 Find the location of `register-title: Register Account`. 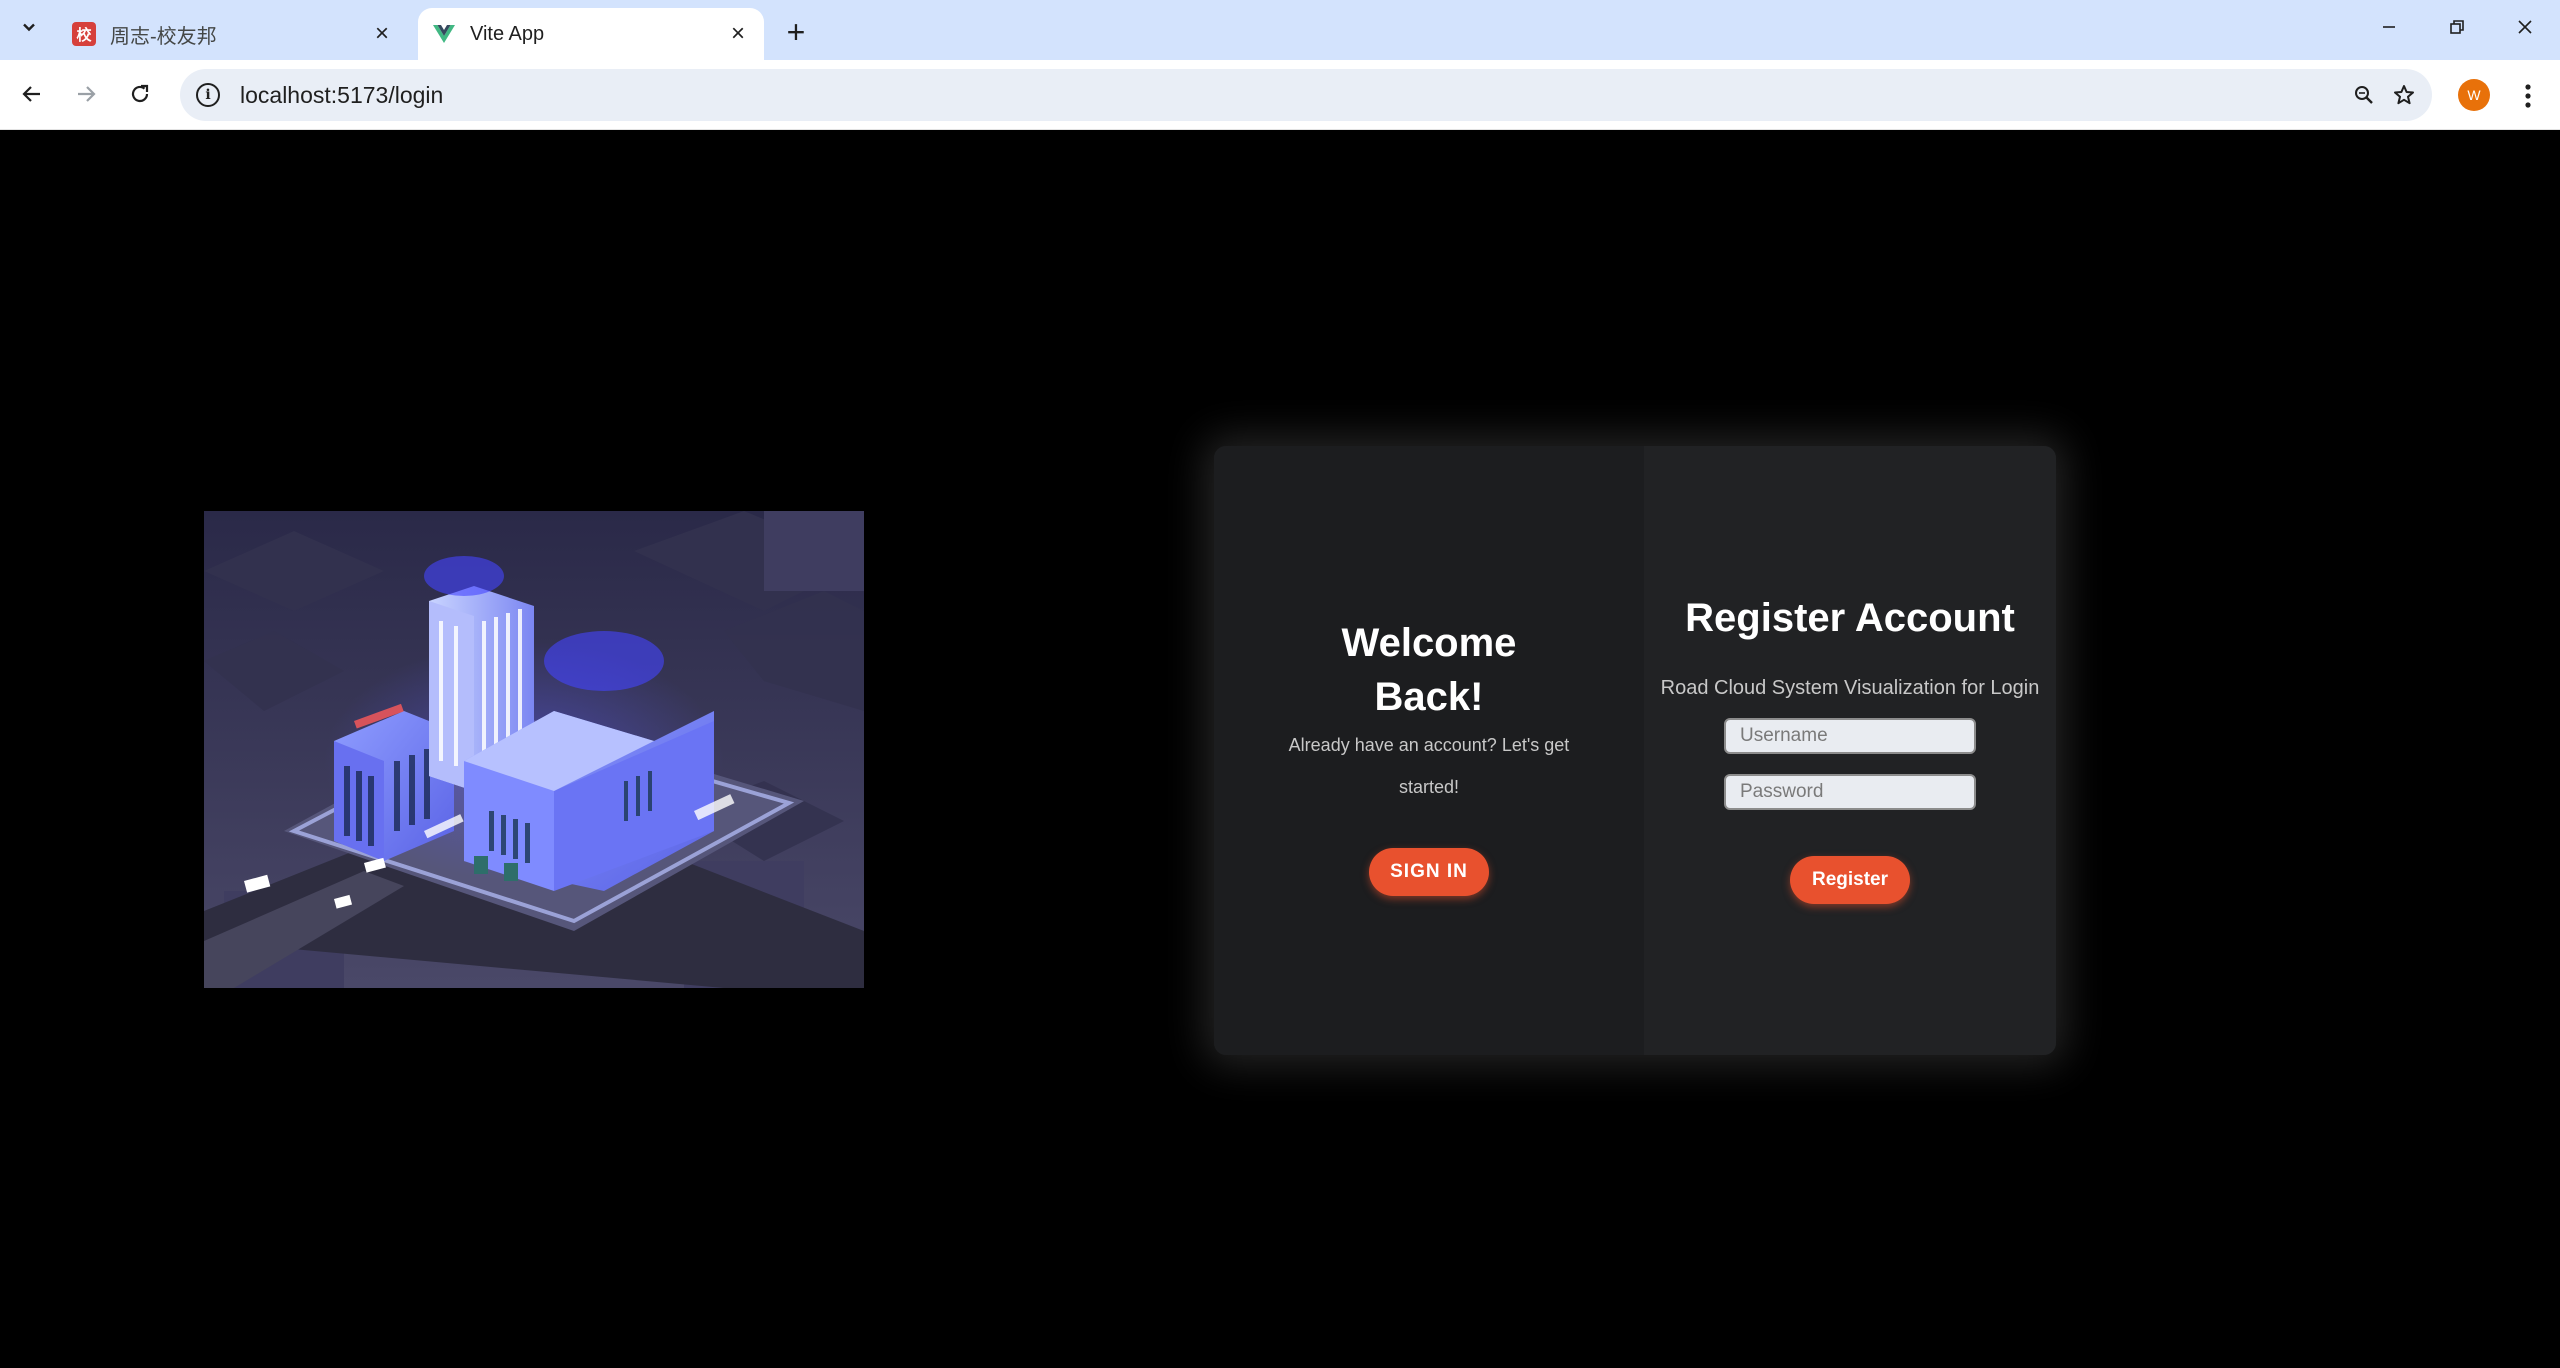

register-title: Register Account is located at coordinates (1850, 618).